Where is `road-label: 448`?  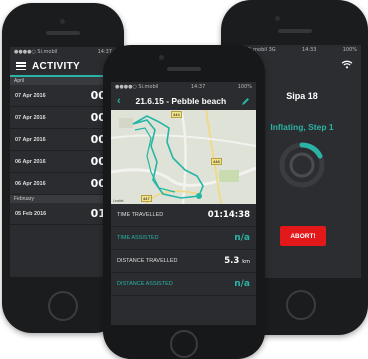 road-label: 448 is located at coordinates (216, 161).